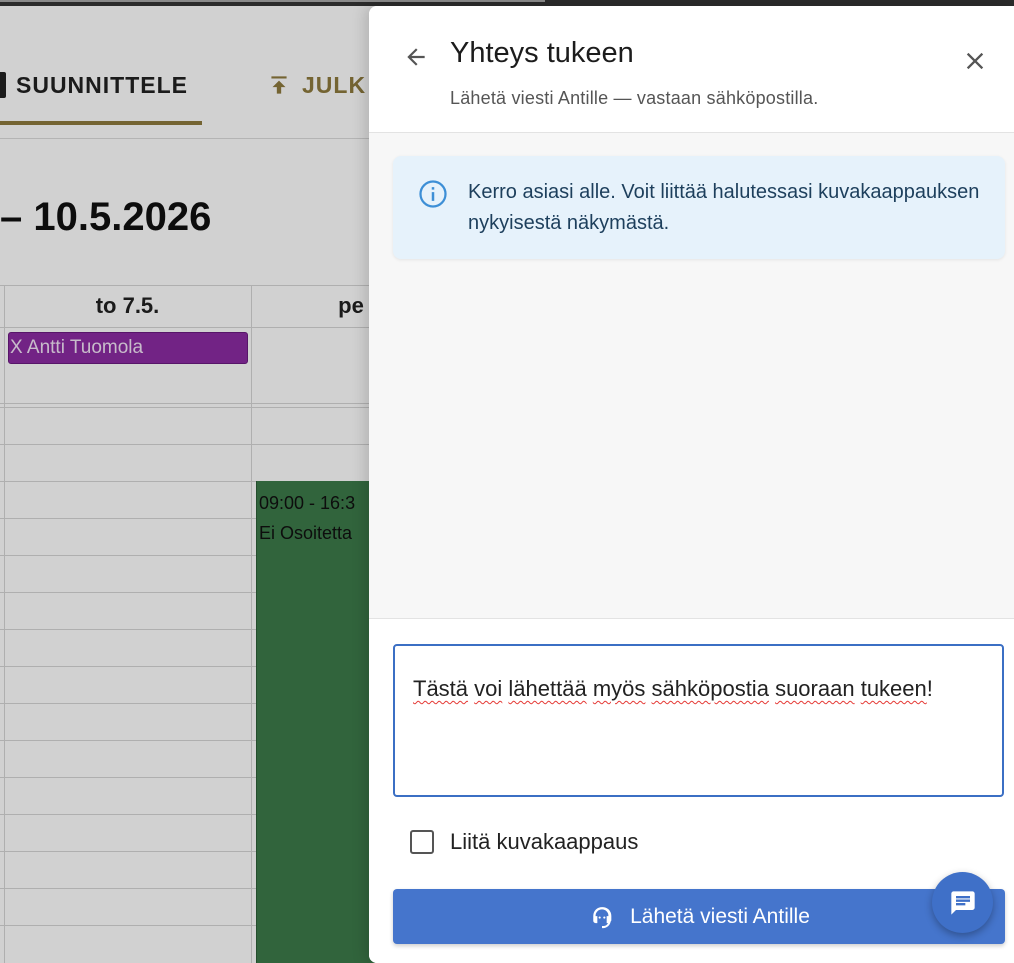 Image resolution: width=1014 pixels, height=963 pixels. I want to click on chat-fab-button, so click(962, 902).